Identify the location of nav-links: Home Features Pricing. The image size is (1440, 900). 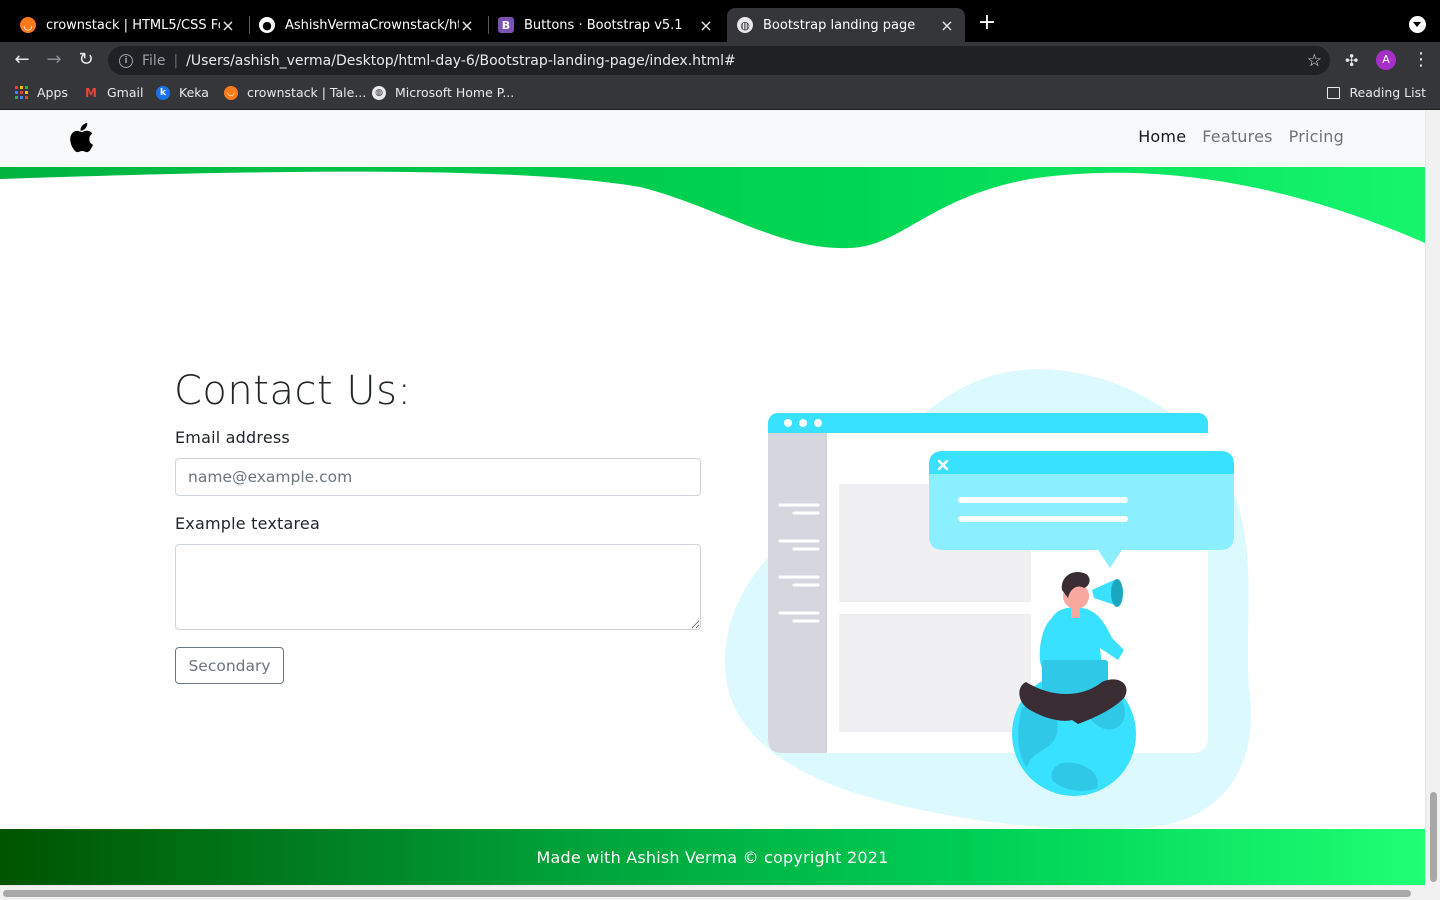
(1241, 136).